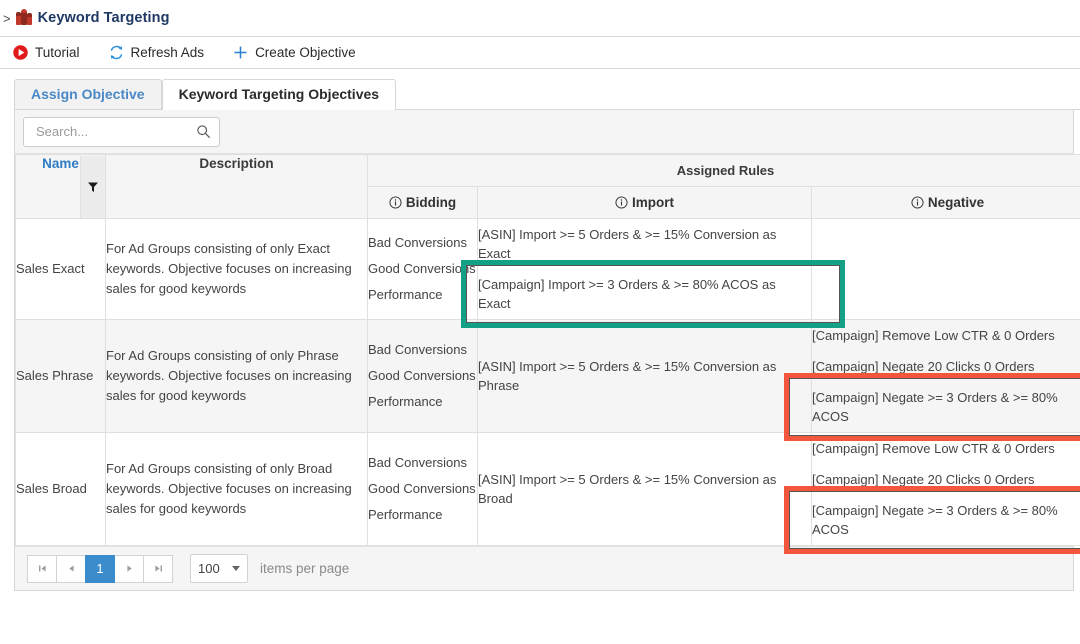 The height and width of the screenshot is (644, 1080). I want to click on cell-negative, so click(945, 269).